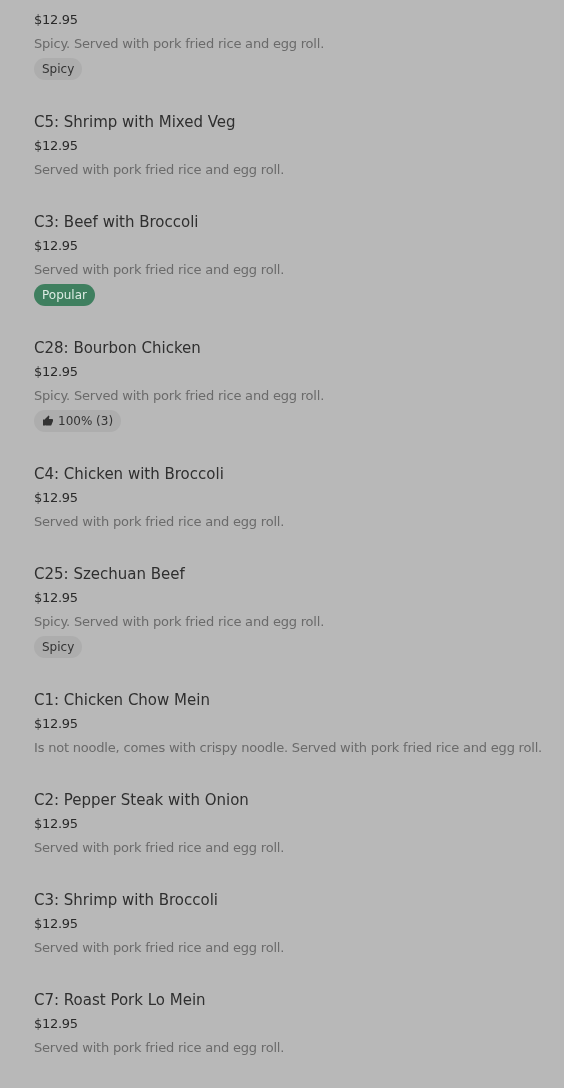 This screenshot has width=564, height=1088. Describe the element at coordinates (117, 348) in the screenshot. I see `item-title: C28: Bourbon Chicken` at that location.